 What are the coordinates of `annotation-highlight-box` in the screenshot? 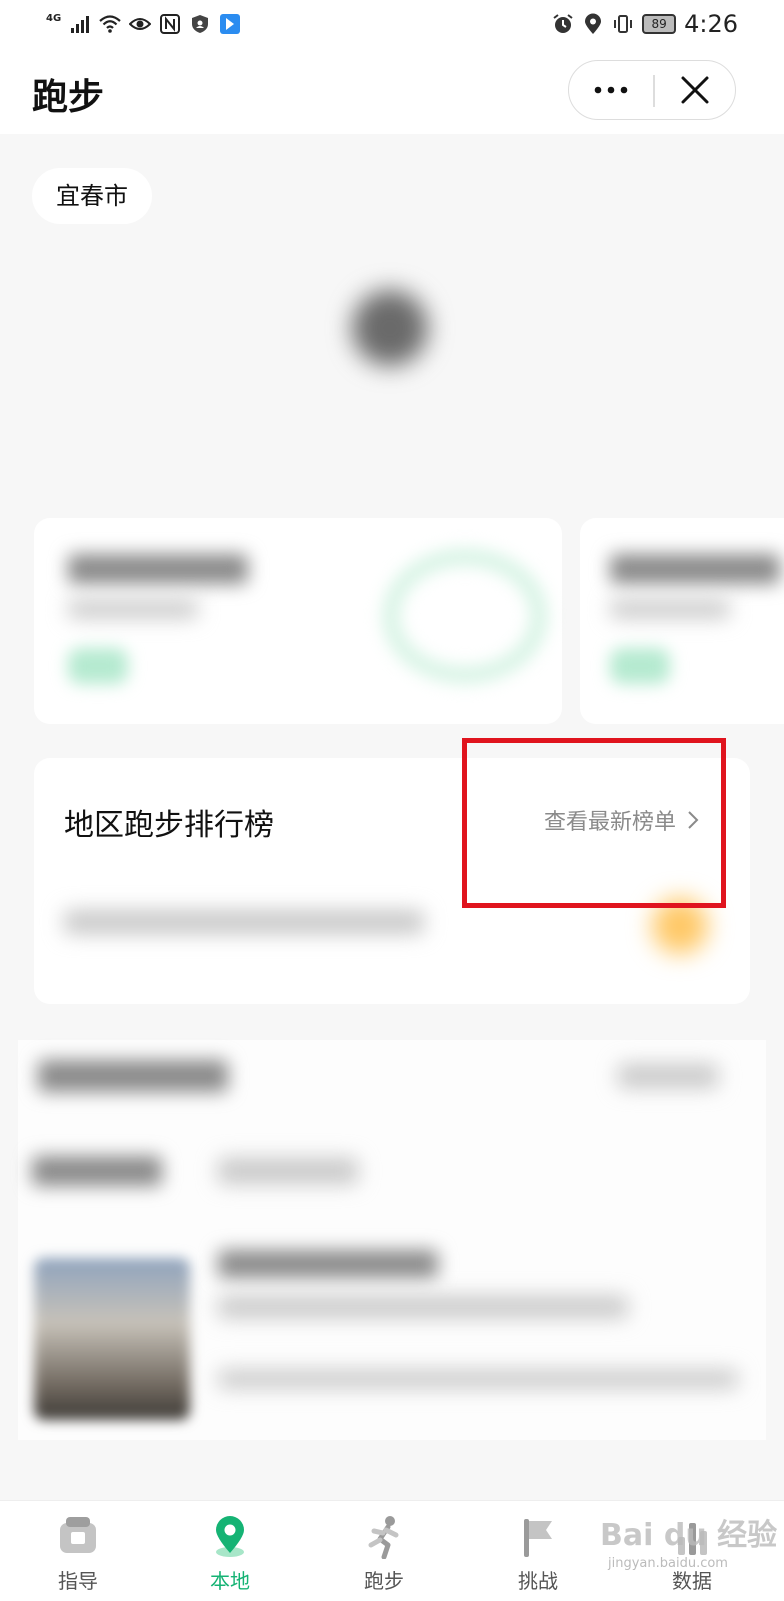 It's located at (594, 823).